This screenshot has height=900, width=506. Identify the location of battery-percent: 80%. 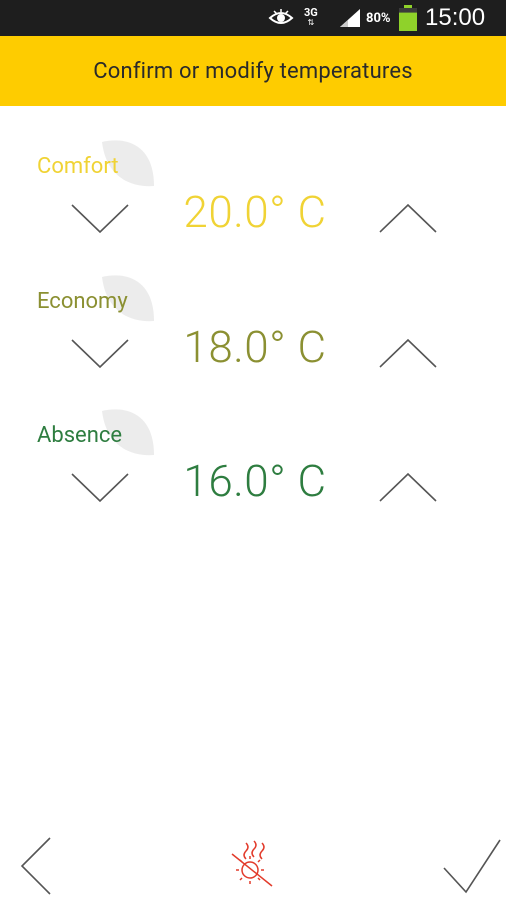
(378, 18).